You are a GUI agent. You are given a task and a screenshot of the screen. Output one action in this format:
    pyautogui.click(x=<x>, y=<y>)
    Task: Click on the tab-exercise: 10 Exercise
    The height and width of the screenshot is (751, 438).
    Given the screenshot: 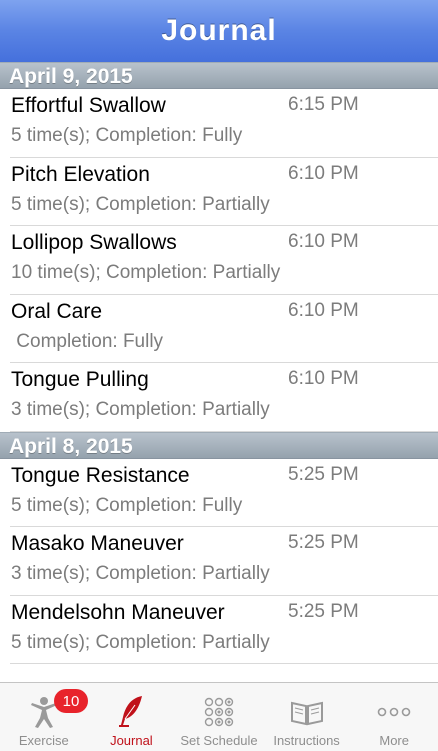 What is the action you would take?
    pyautogui.click(x=44, y=717)
    